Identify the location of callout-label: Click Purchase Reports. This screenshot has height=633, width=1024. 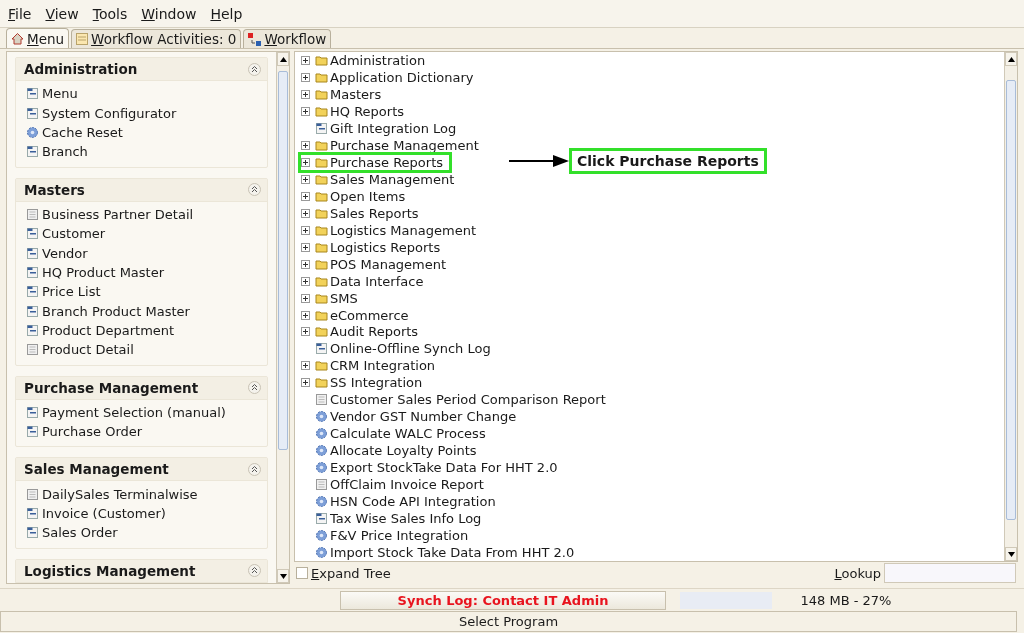
(668, 160).